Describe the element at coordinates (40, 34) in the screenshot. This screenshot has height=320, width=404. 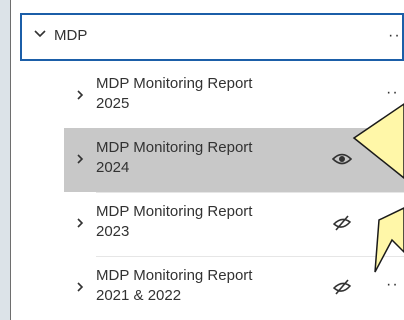
I see `chevron-down-icon` at that location.